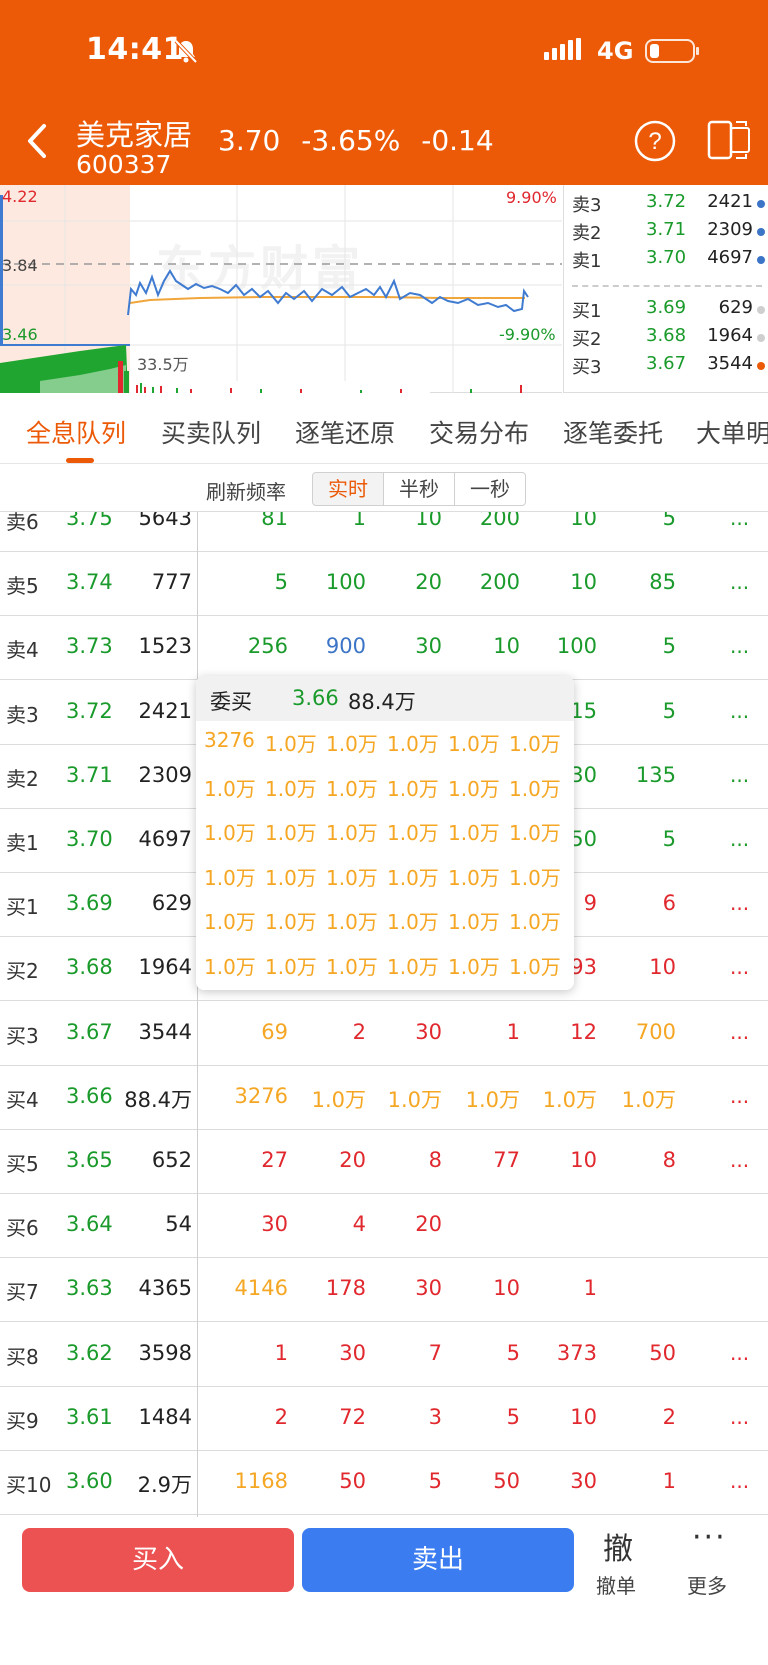  Describe the element at coordinates (384, 1290) in the screenshot. I see `queue-row: 买7 3.63 4365 4146 178 30 10 1` at that location.